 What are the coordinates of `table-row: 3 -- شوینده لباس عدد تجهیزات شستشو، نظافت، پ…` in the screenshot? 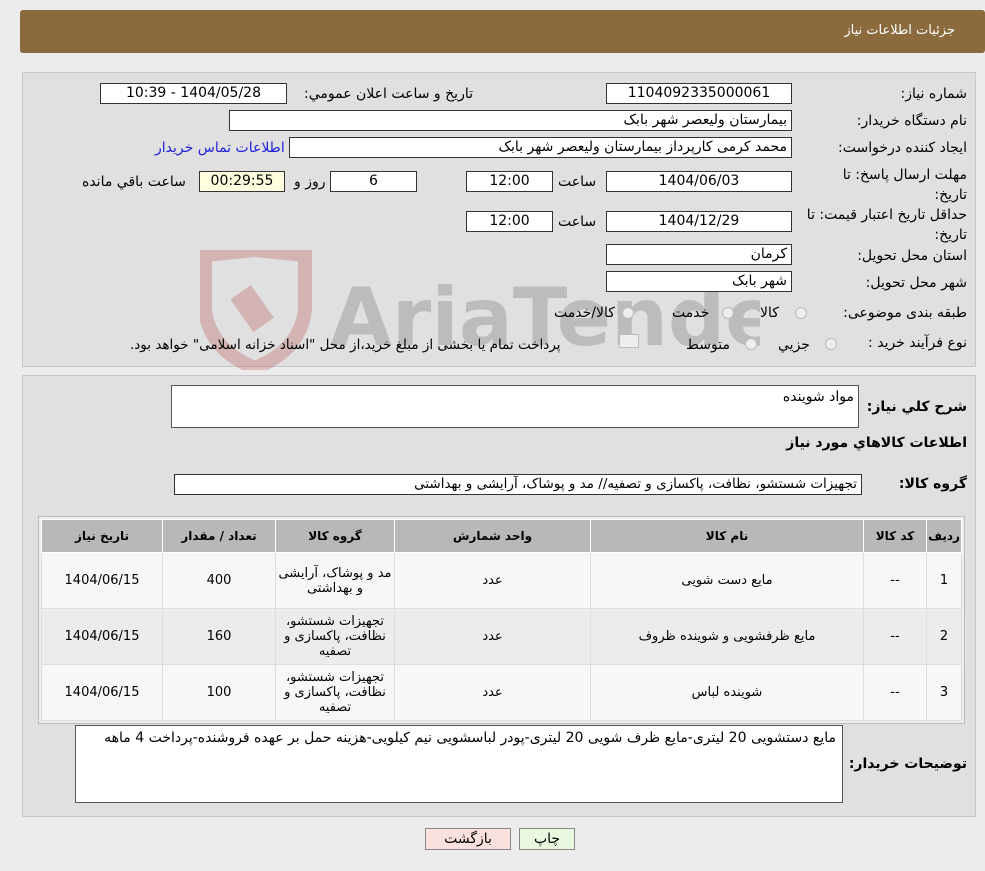 It's located at (501, 692).